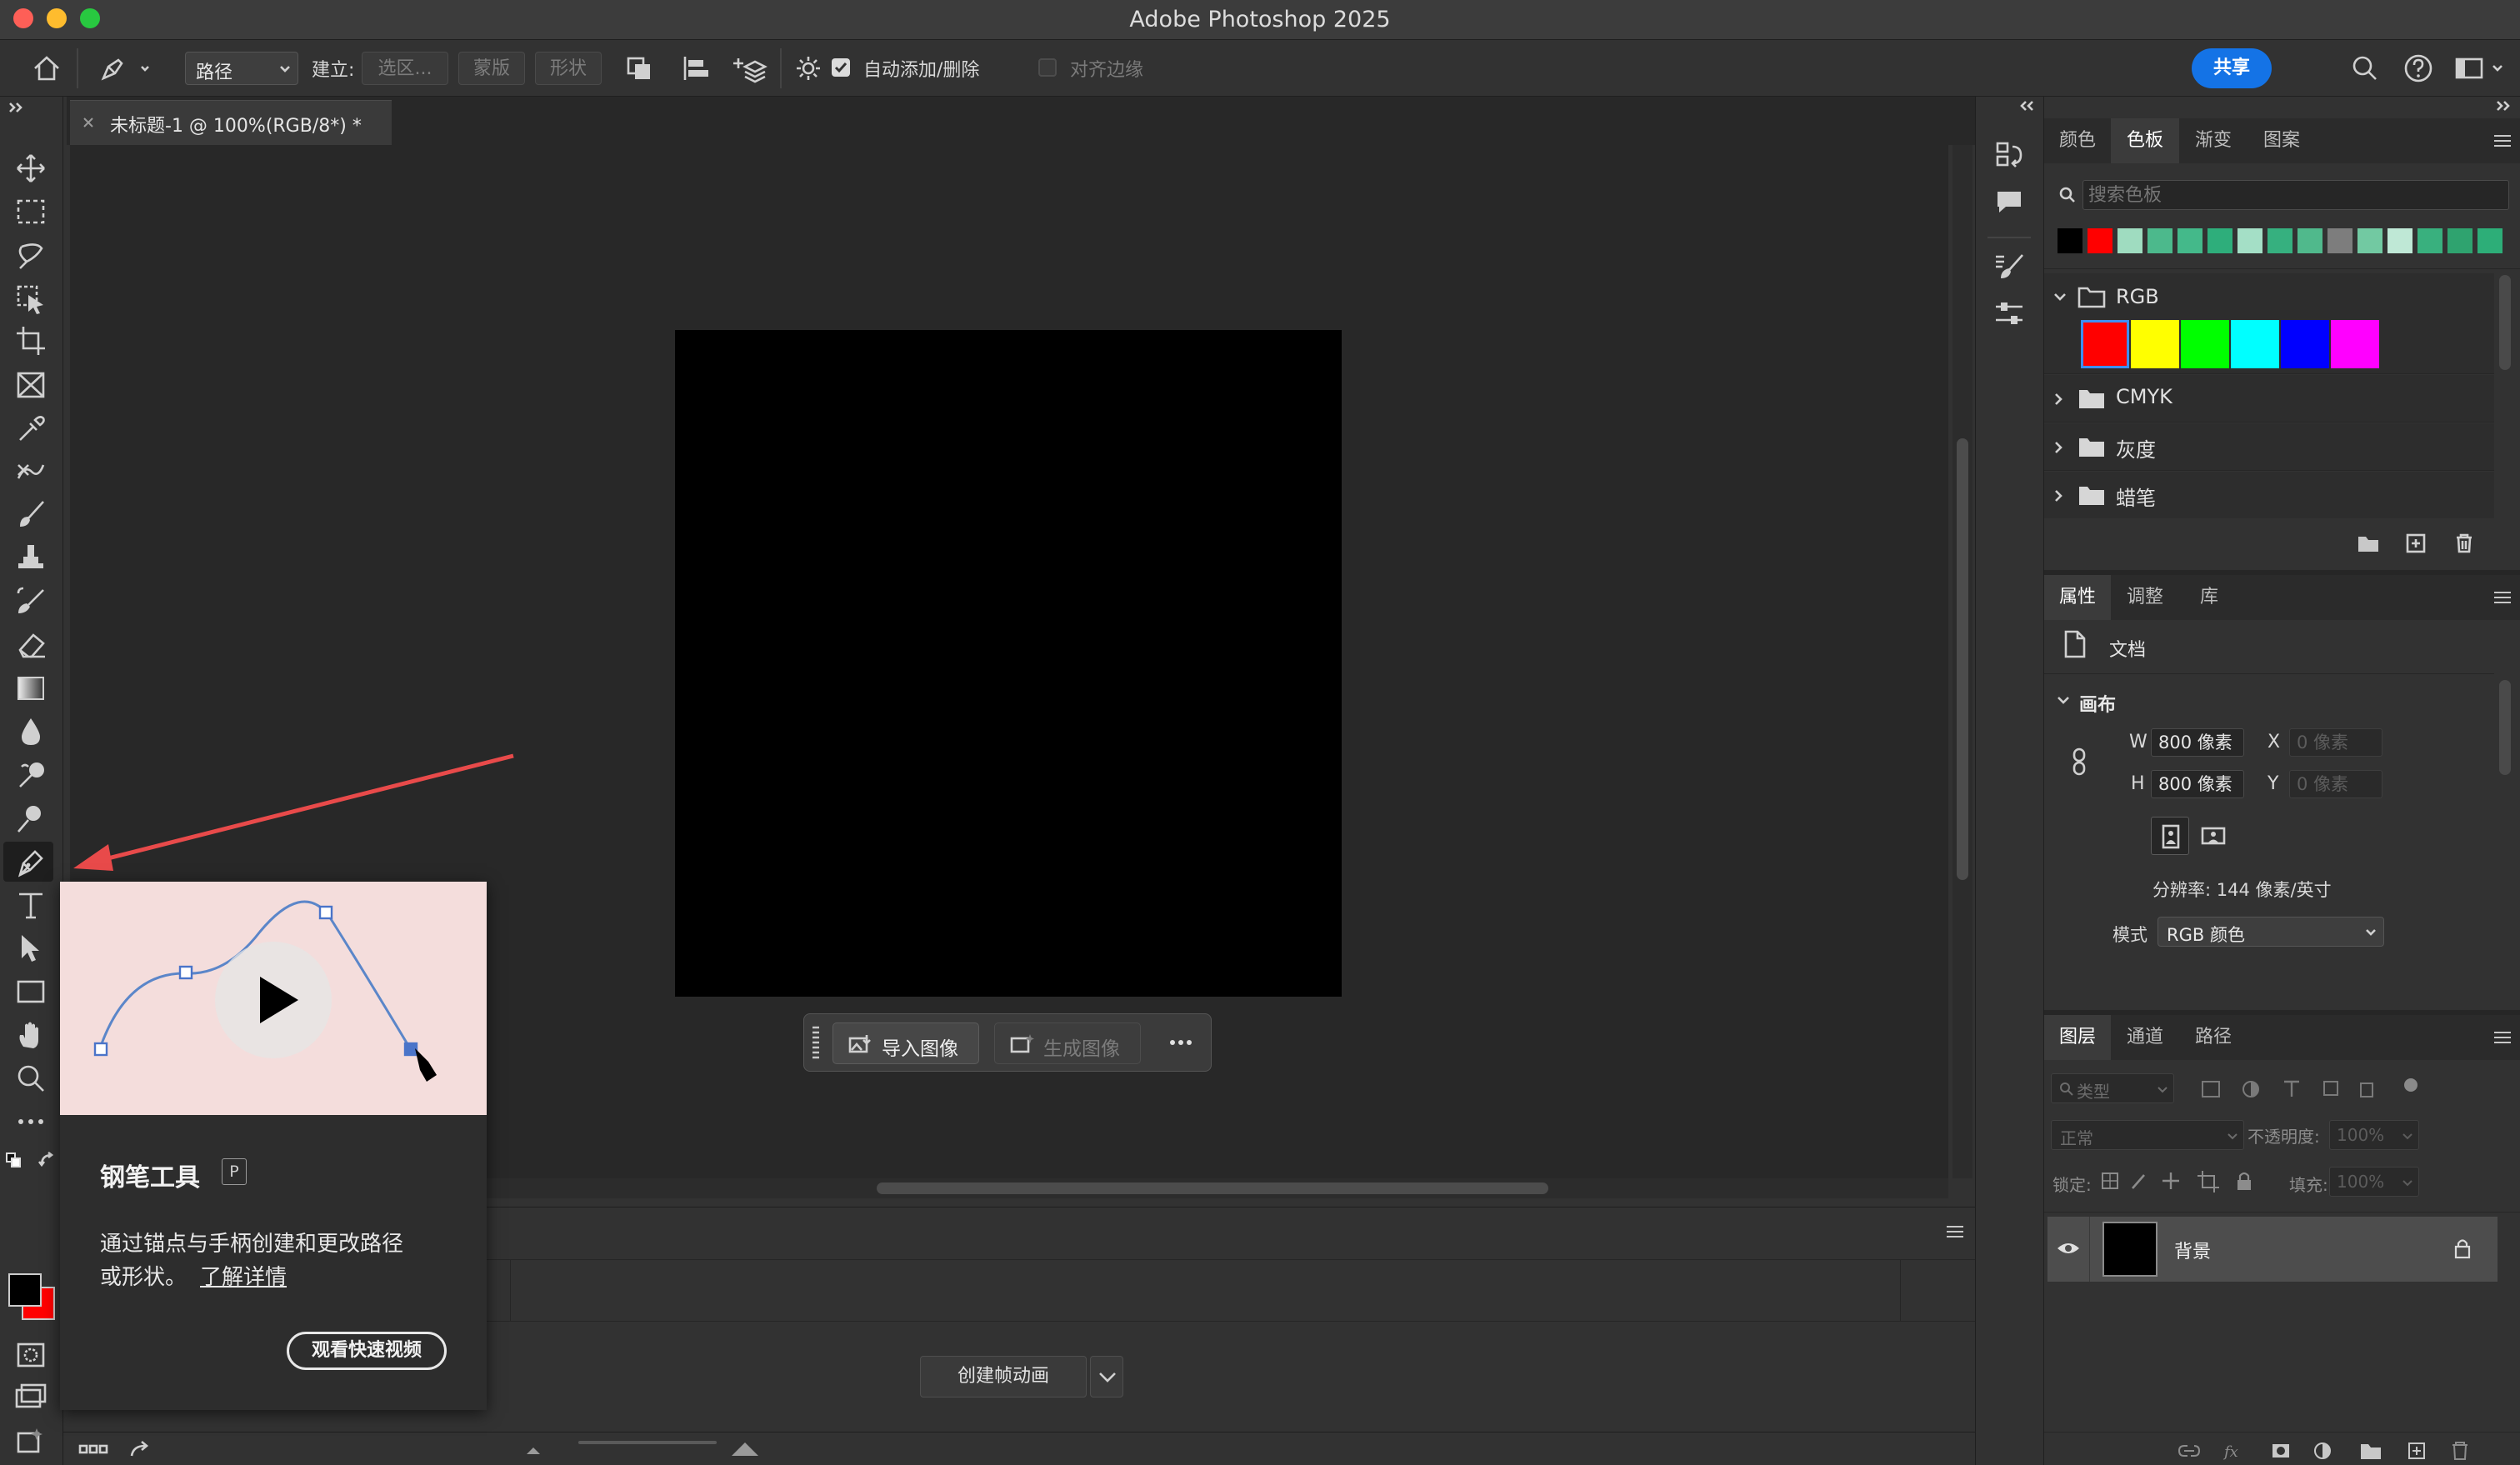 The image size is (2520, 1465). I want to click on canvas-y-input: 0 像素, so click(2335, 784).